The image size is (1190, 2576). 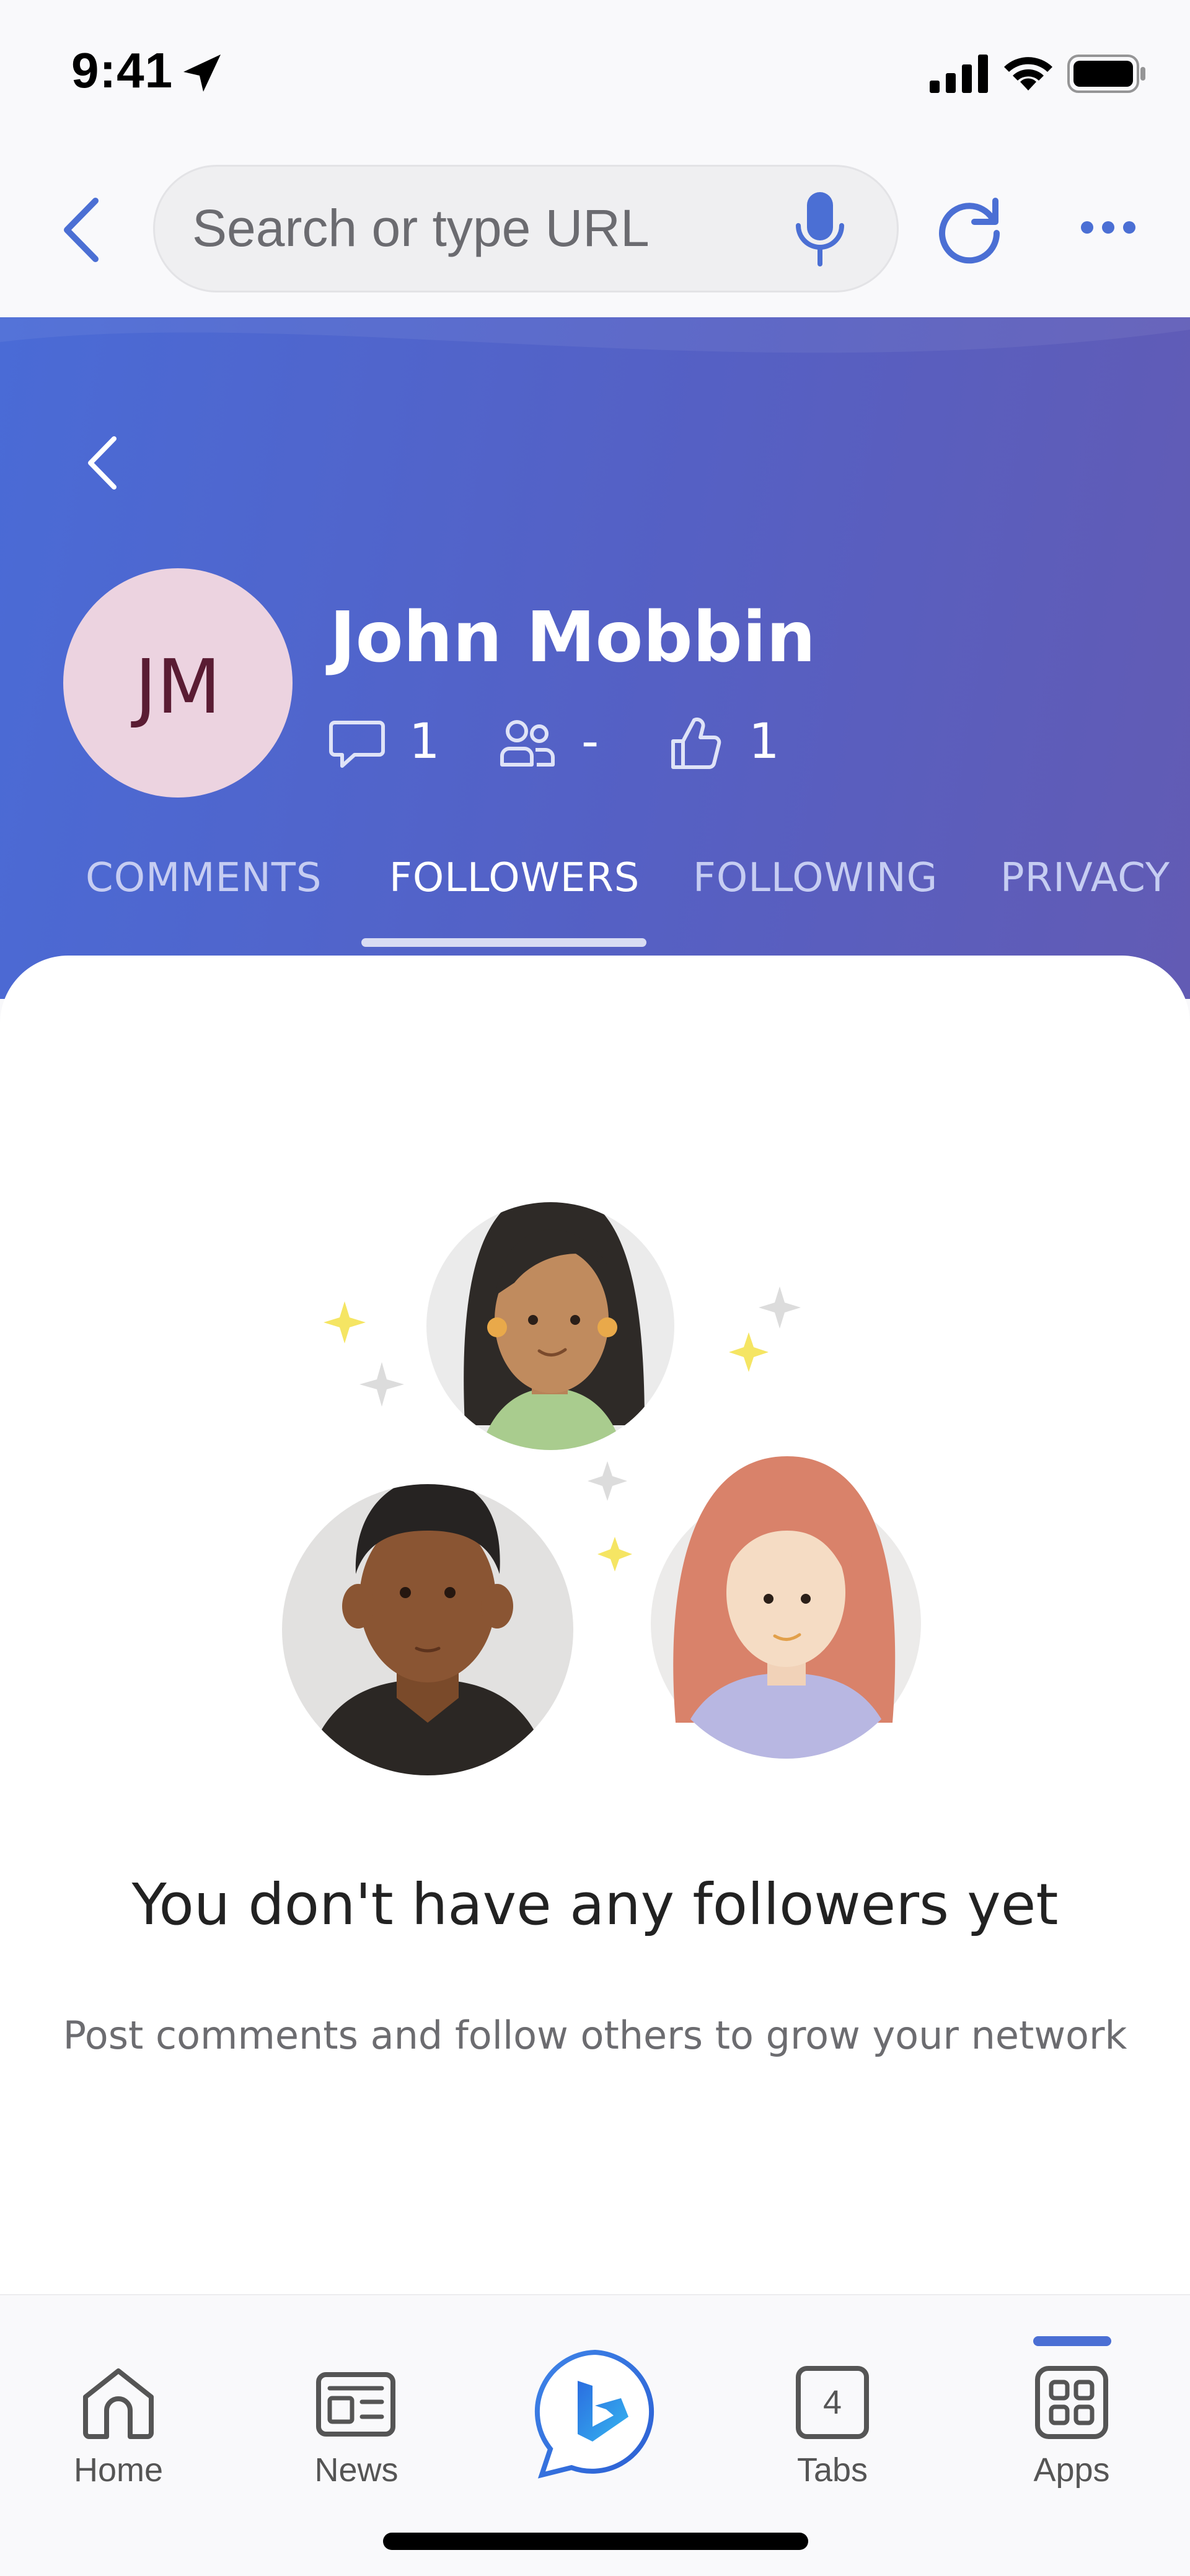 What do you see at coordinates (1085, 878) in the screenshot?
I see `tab-privacy: PRIVACY` at bounding box center [1085, 878].